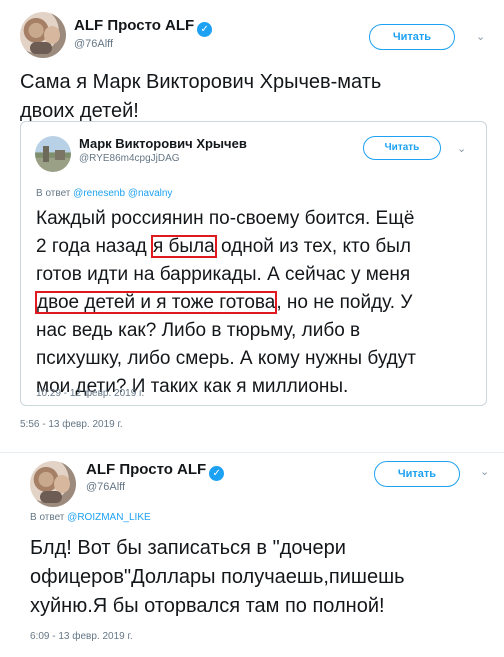 This screenshot has width=504, height=657. I want to click on tweet-text-line: Сама я Марк Викторович Хрычев-мать, so click(201, 82).